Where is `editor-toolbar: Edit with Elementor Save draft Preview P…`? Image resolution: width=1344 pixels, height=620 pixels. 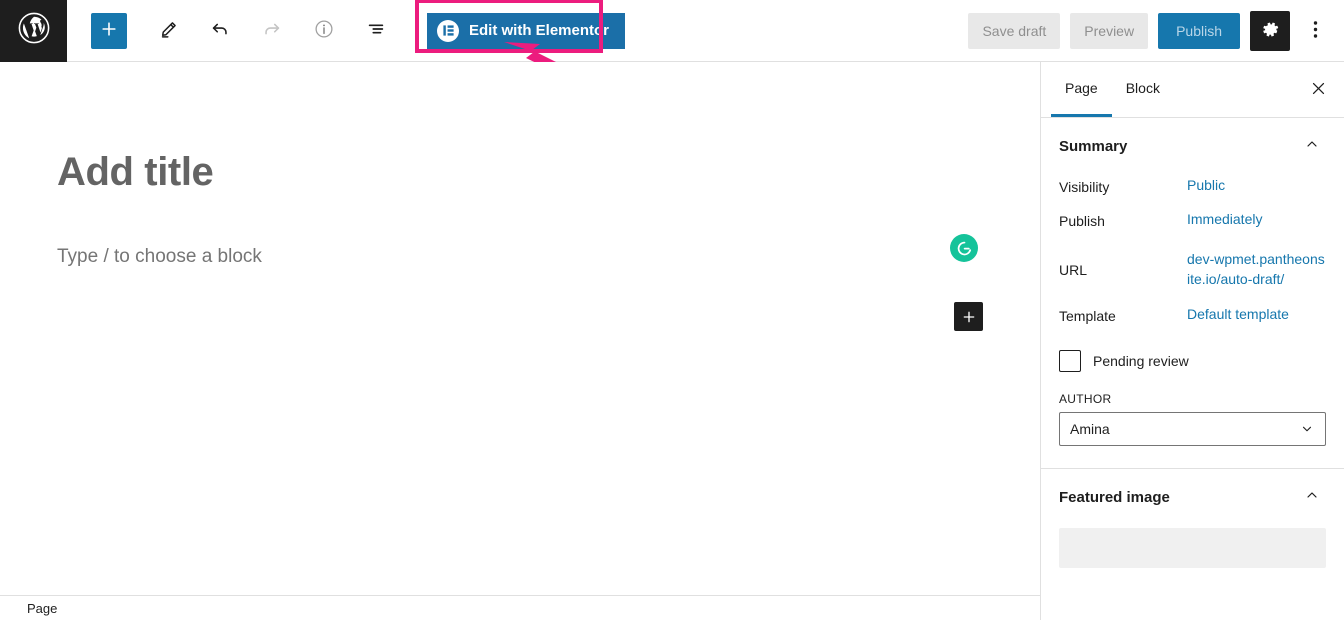
editor-toolbar: Edit with Elementor Save draft Preview P… is located at coordinates (672, 31).